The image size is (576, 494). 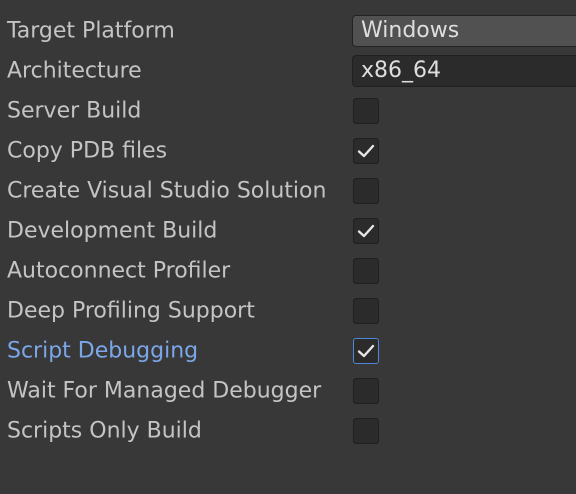 I want to click on development-build-label: Development Build, so click(x=112, y=231).